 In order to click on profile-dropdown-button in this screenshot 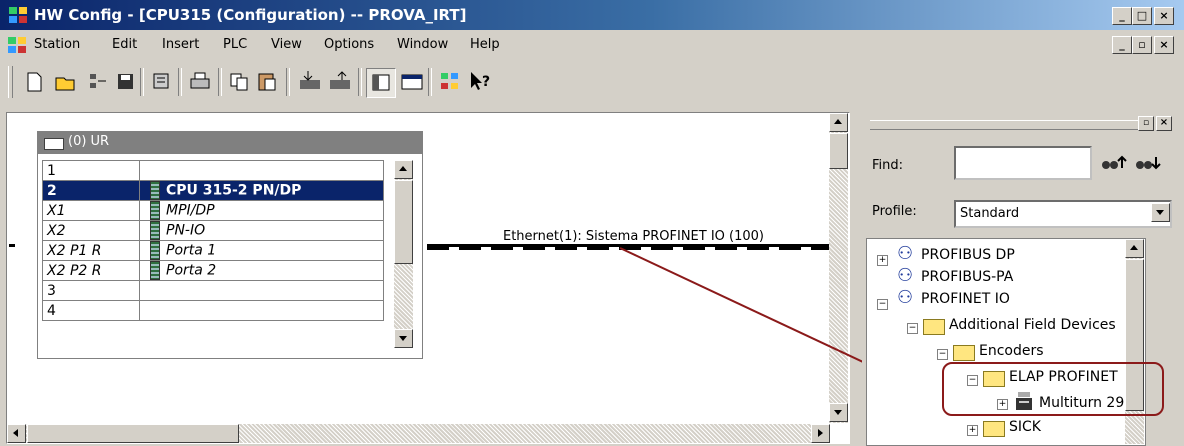, I will do `click(1160, 212)`.